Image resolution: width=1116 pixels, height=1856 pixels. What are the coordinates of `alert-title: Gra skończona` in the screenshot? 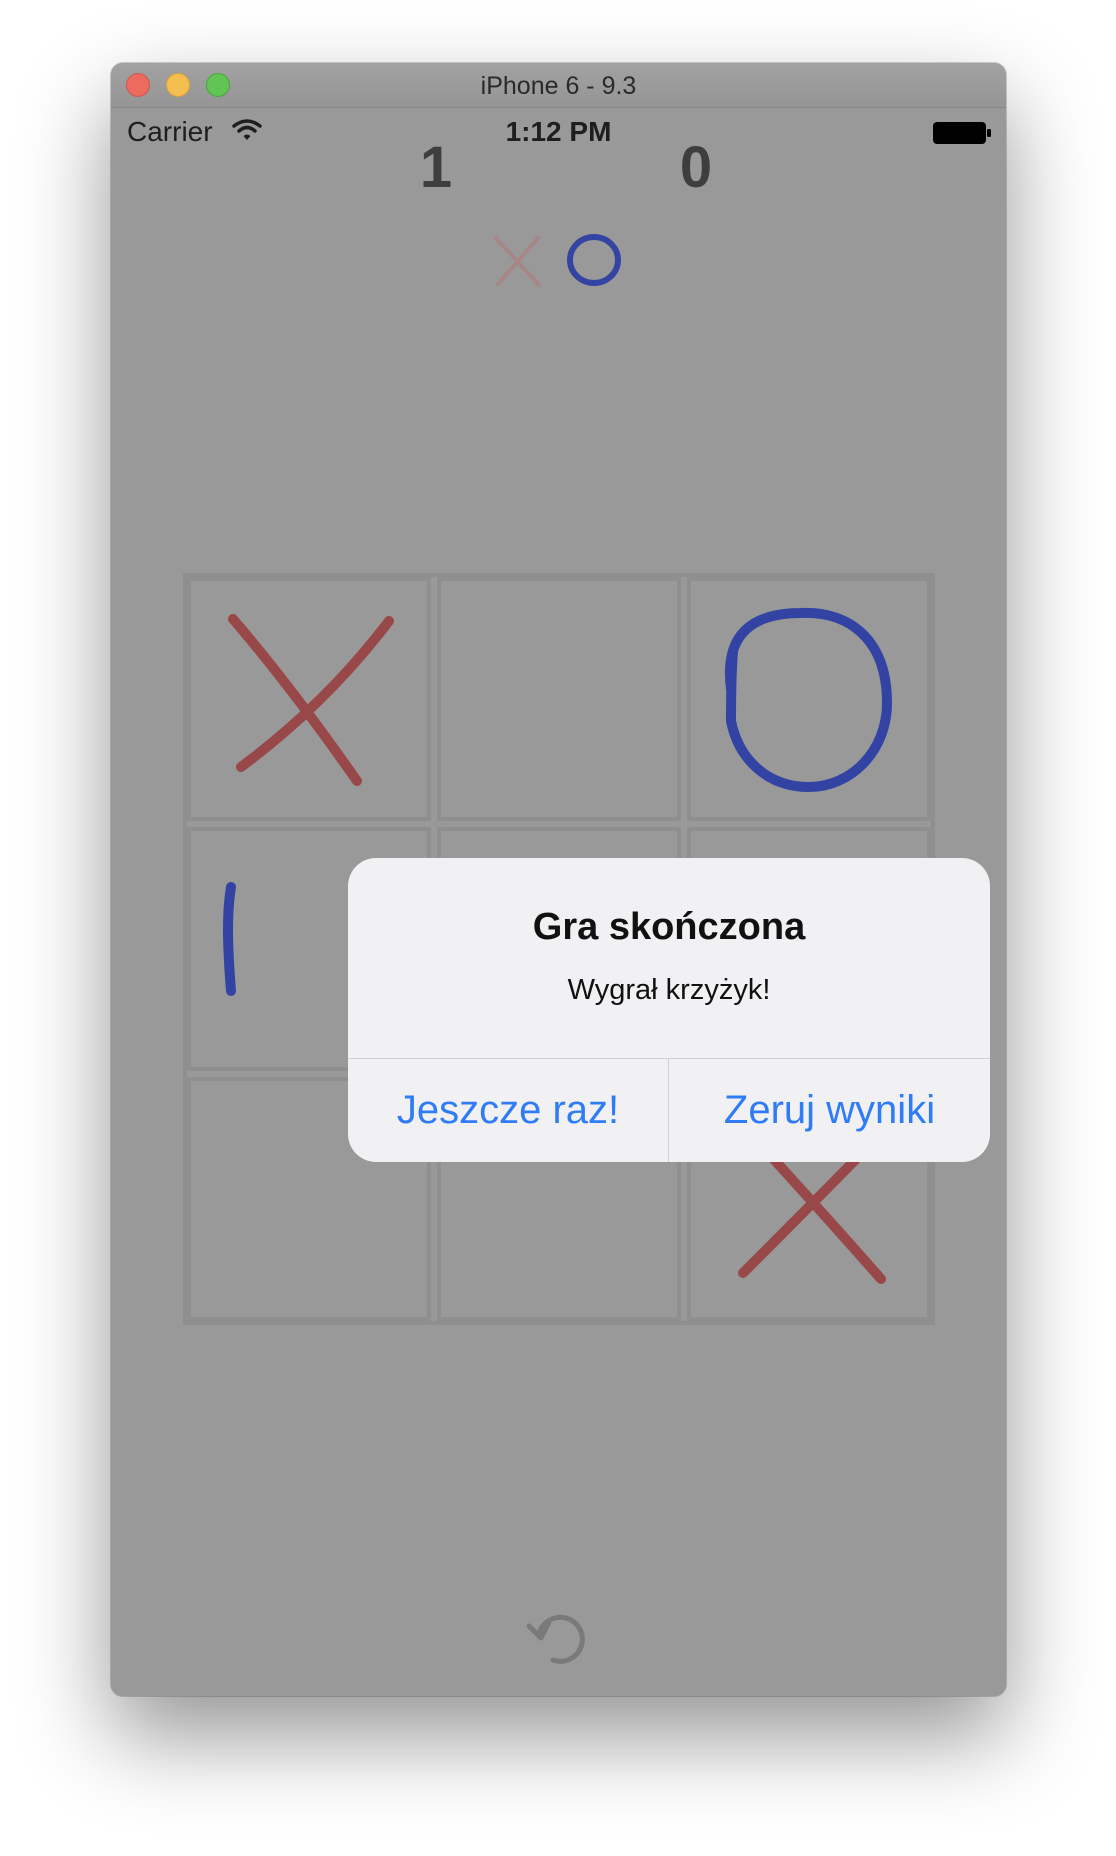 It's located at (669, 927).